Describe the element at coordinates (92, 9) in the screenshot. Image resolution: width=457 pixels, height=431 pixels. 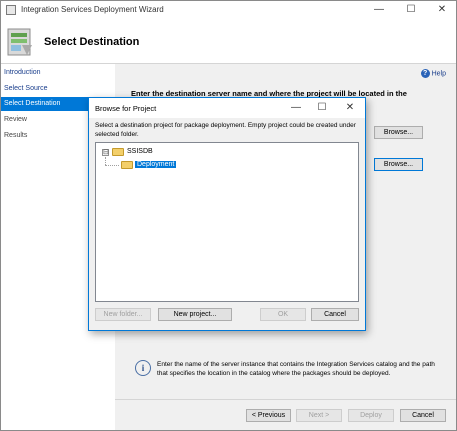
I see `window-title: Integration Services Deployment Wizard` at that location.